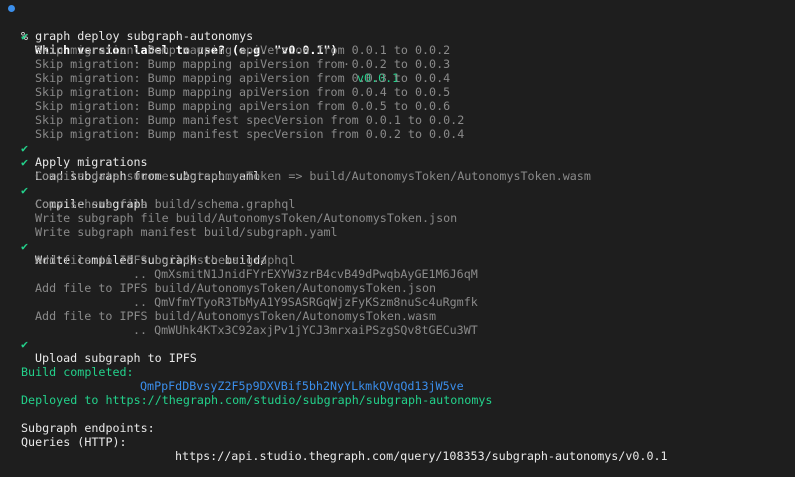 The width and height of the screenshot is (795, 477). Describe the element at coordinates (77, 372) in the screenshot. I see `build-completed-label: Build completed:` at that location.